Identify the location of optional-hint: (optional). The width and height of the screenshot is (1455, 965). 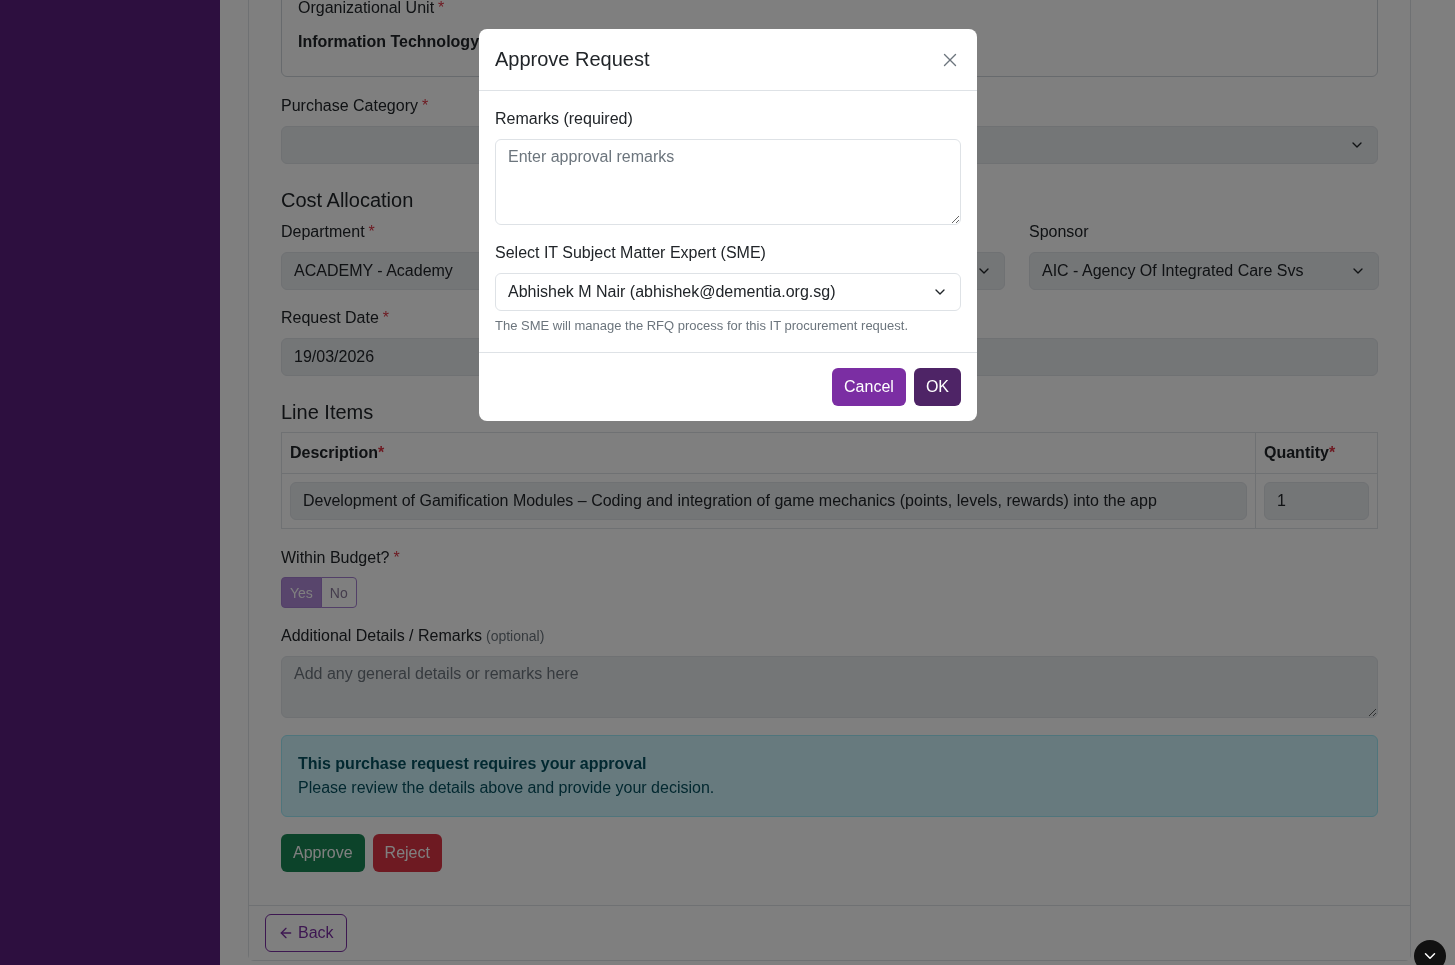
(515, 636).